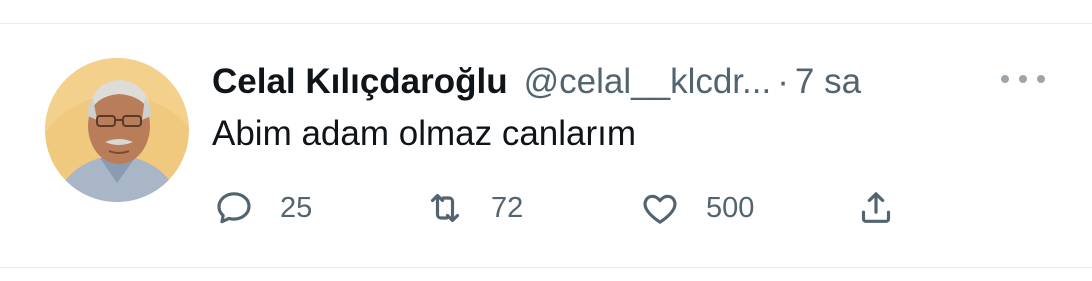 The height and width of the screenshot is (281, 1092). I want to click on share-icon, so click(876, 207).